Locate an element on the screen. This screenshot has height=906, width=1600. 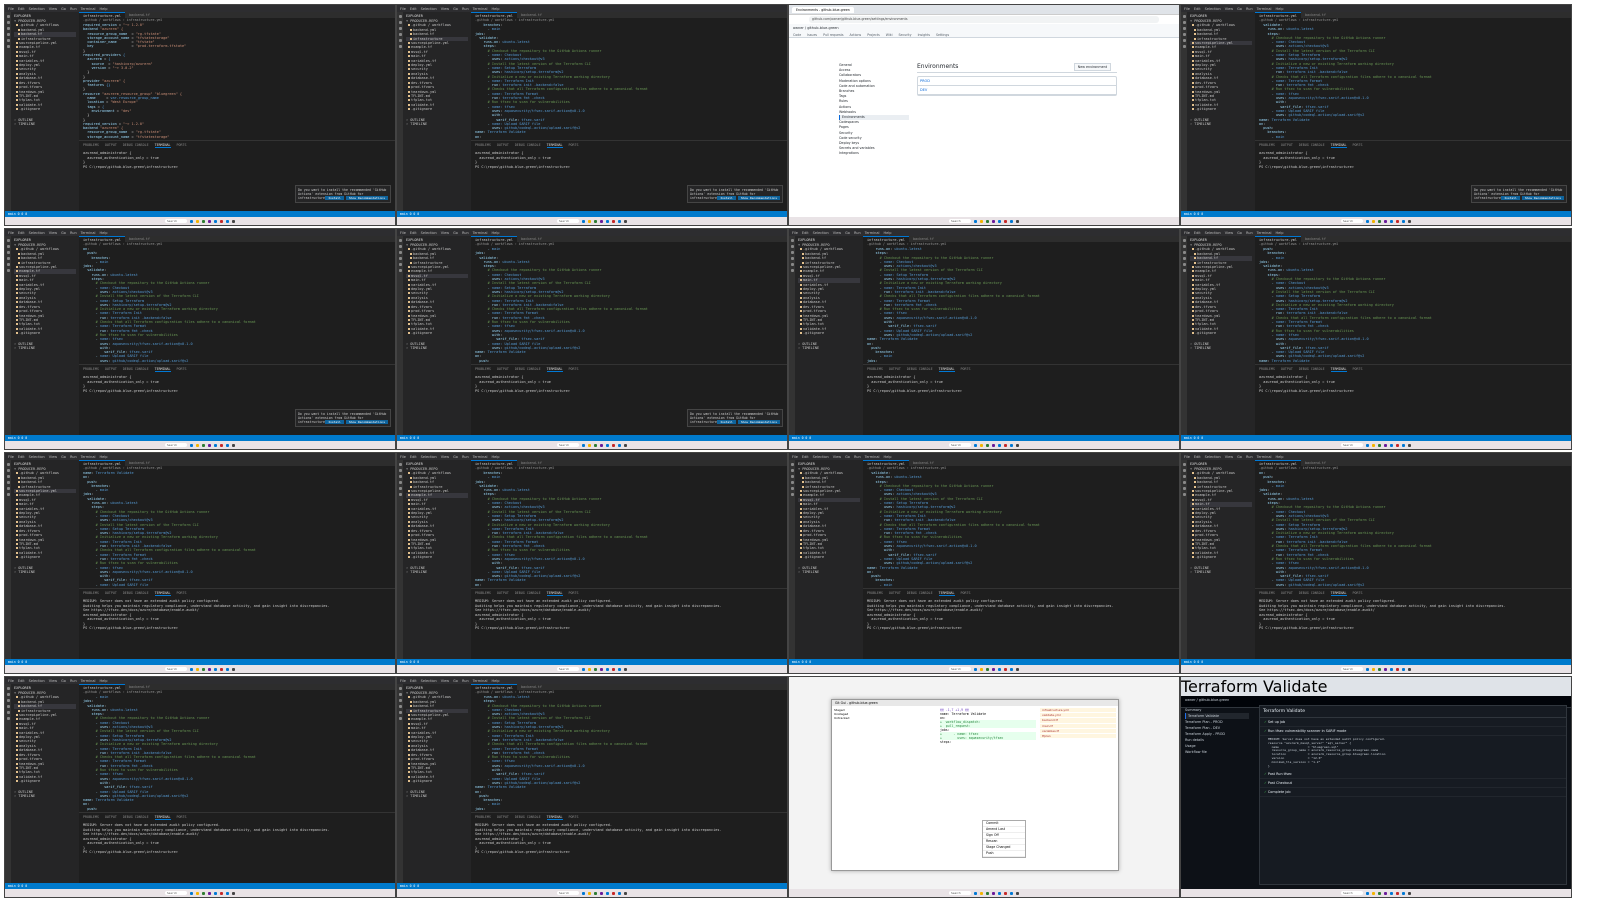
repo-name: owner / github-blue-green is located at coordinates (984, 28).